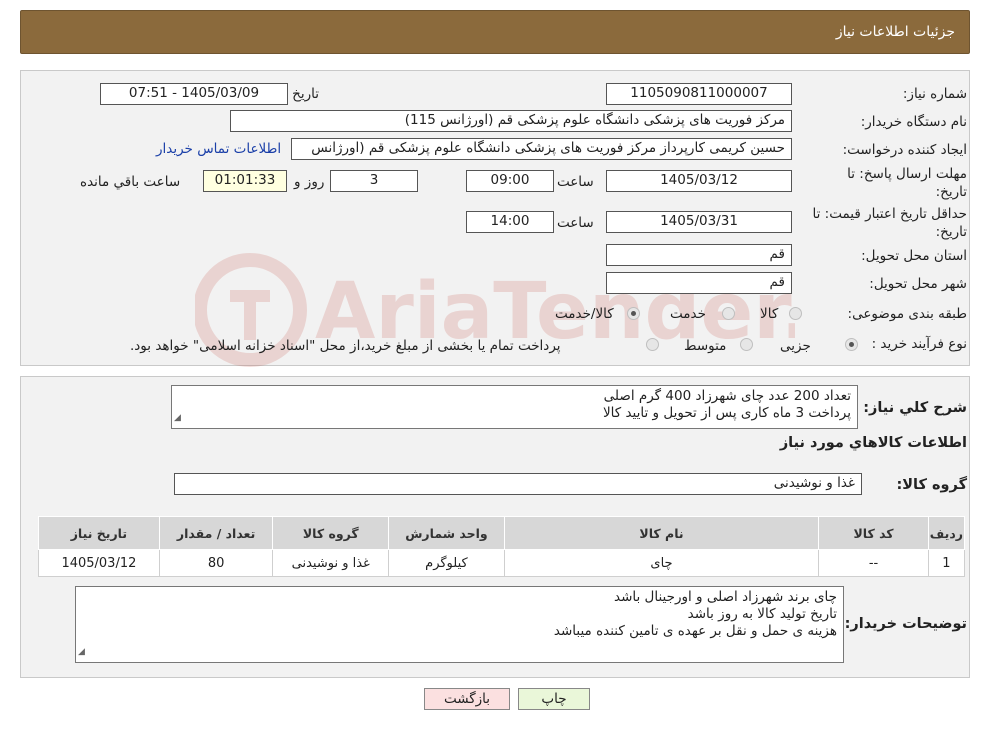 The width and height of the screenshot is (985, 733). I want to click on deadline-label: مهلت ارسال پاسخ: تا, so click(907, 174).